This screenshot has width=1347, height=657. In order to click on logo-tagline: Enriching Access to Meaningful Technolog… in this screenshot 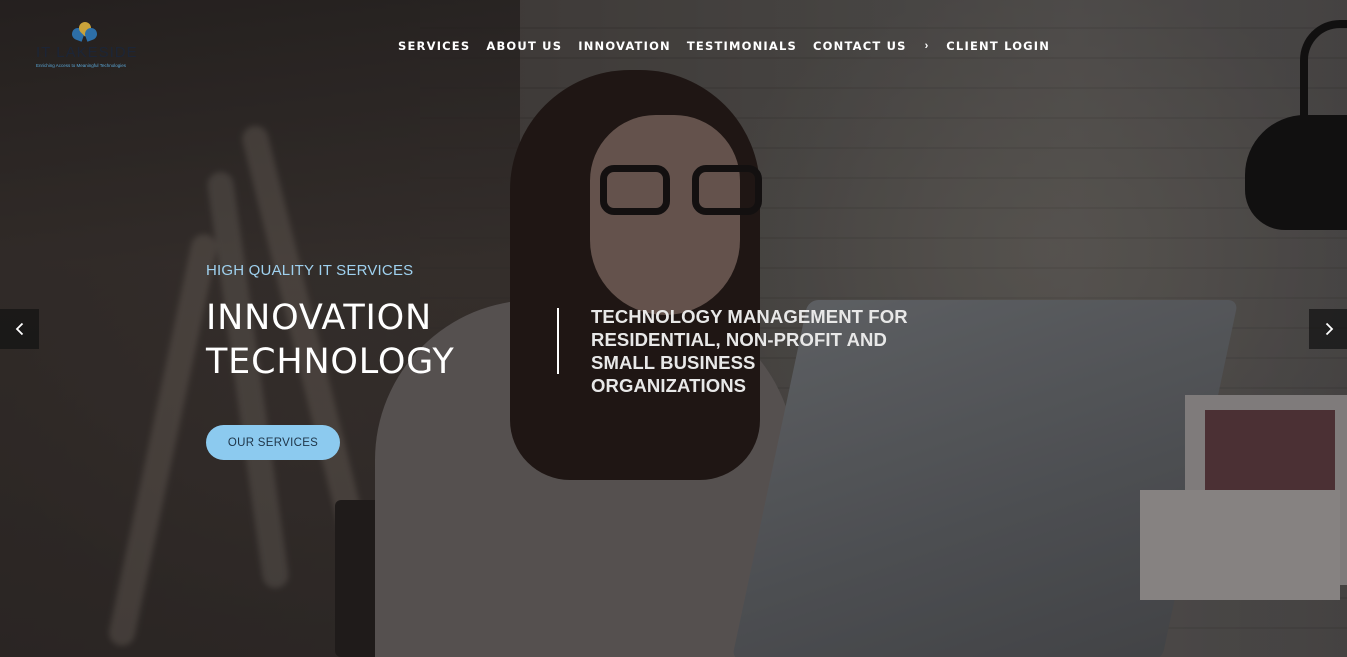, I will do `click(81, 65)`.